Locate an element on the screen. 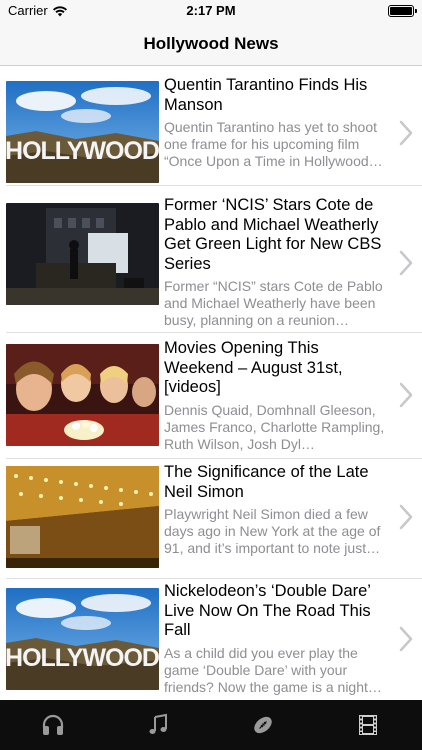 The width and height of the screenshot is (422, 750). tab-music is located at coordinates (157, 725).